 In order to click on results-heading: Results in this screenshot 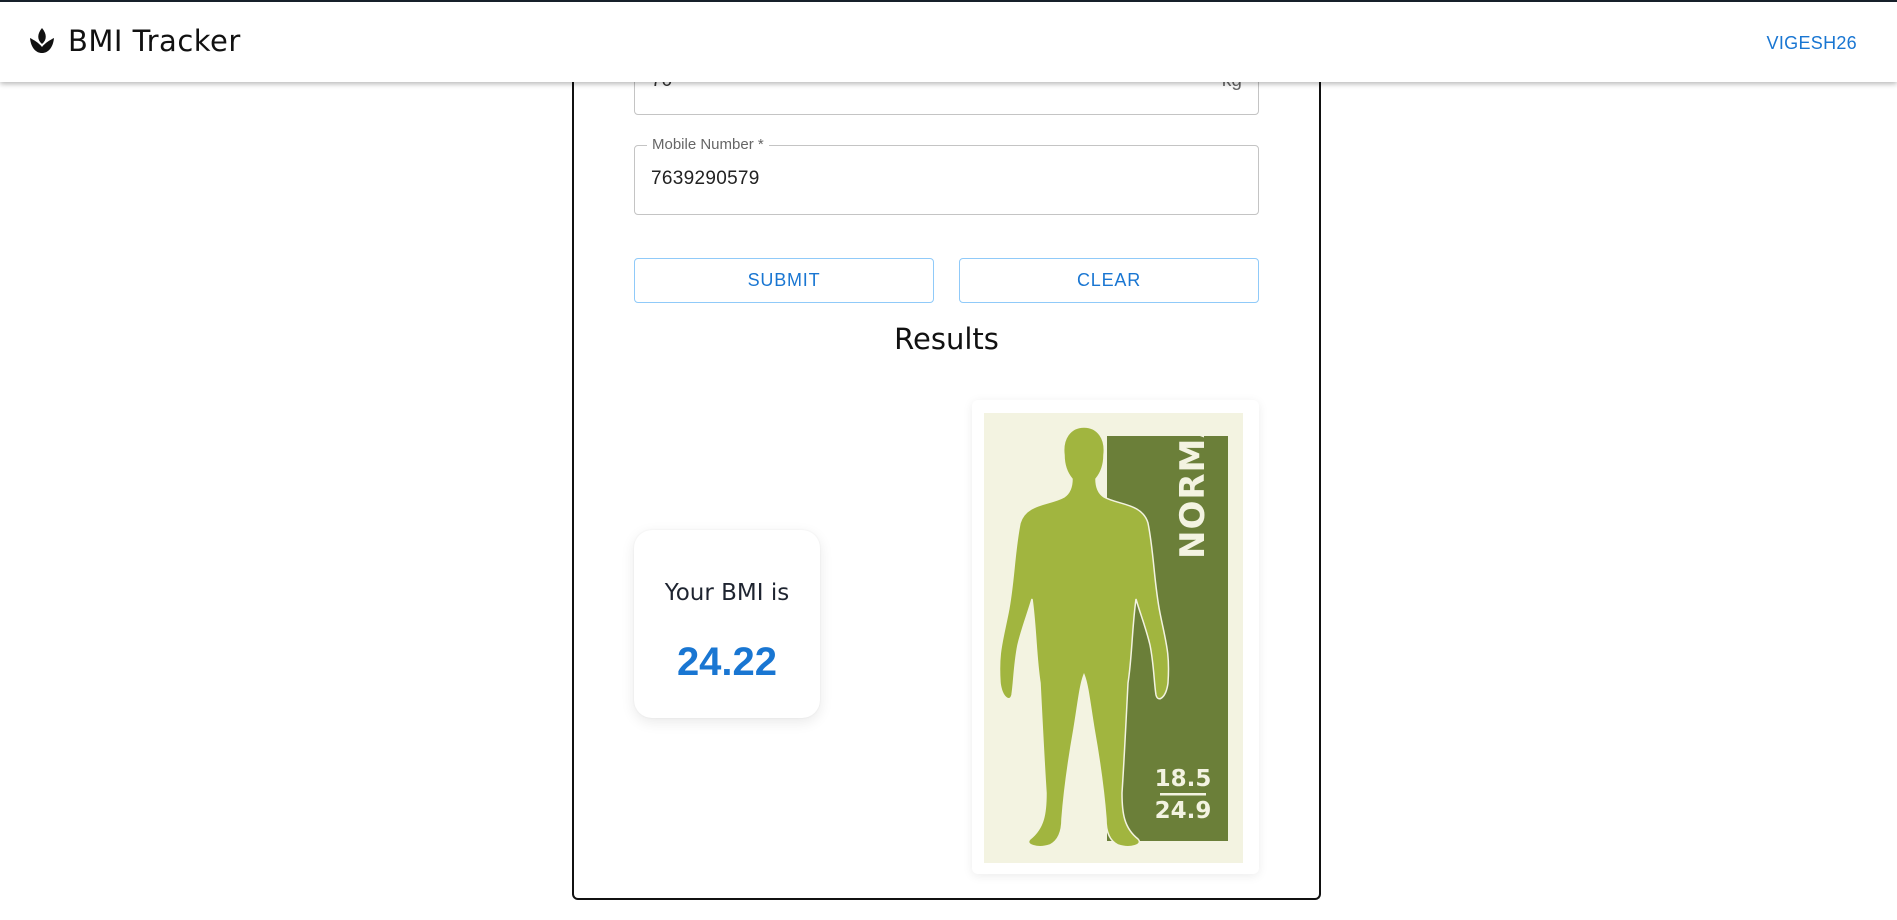, I will do `click(946, 339)`.